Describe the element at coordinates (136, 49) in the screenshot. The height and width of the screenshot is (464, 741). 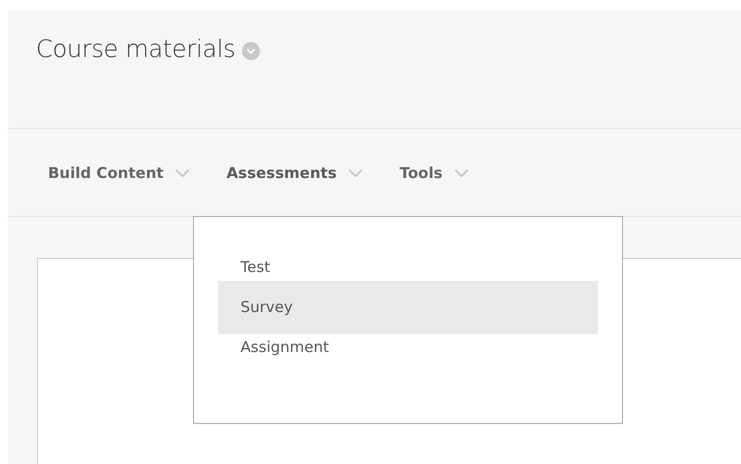
I see `page-title: Course materials` at that location.